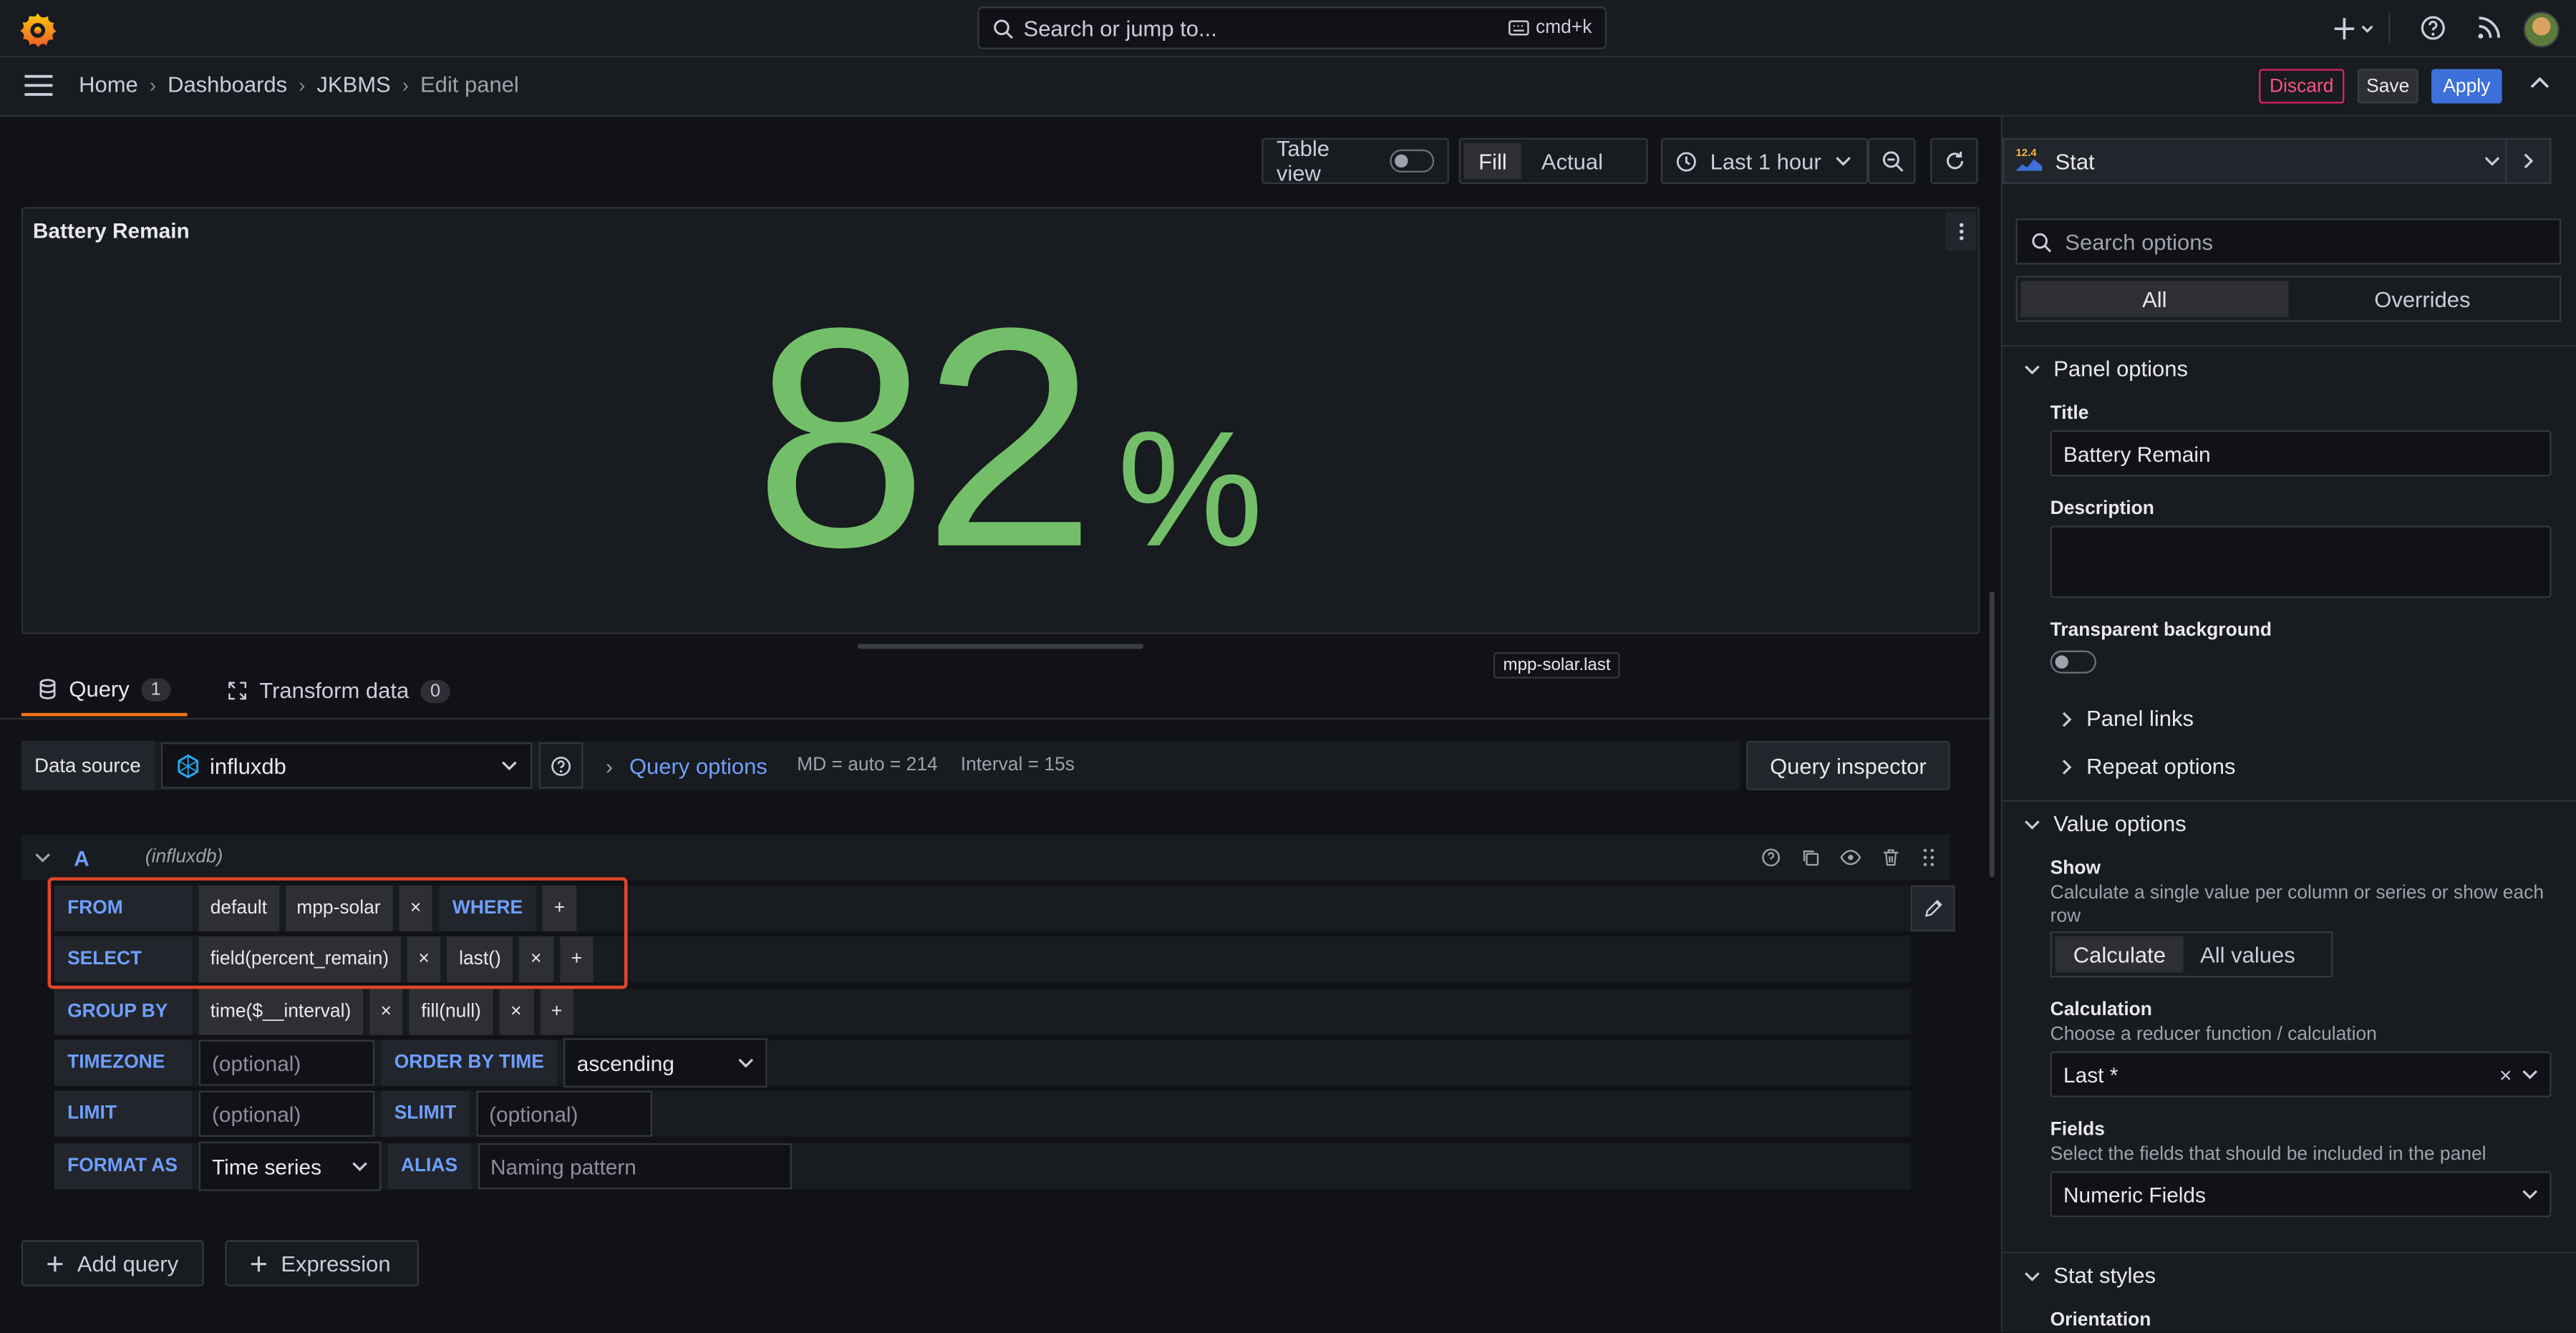 This screenshot has width=2576, height=1333. Describe the element at coordinates (338, 933) in the screenshot. I see `highlight-box` at that location.